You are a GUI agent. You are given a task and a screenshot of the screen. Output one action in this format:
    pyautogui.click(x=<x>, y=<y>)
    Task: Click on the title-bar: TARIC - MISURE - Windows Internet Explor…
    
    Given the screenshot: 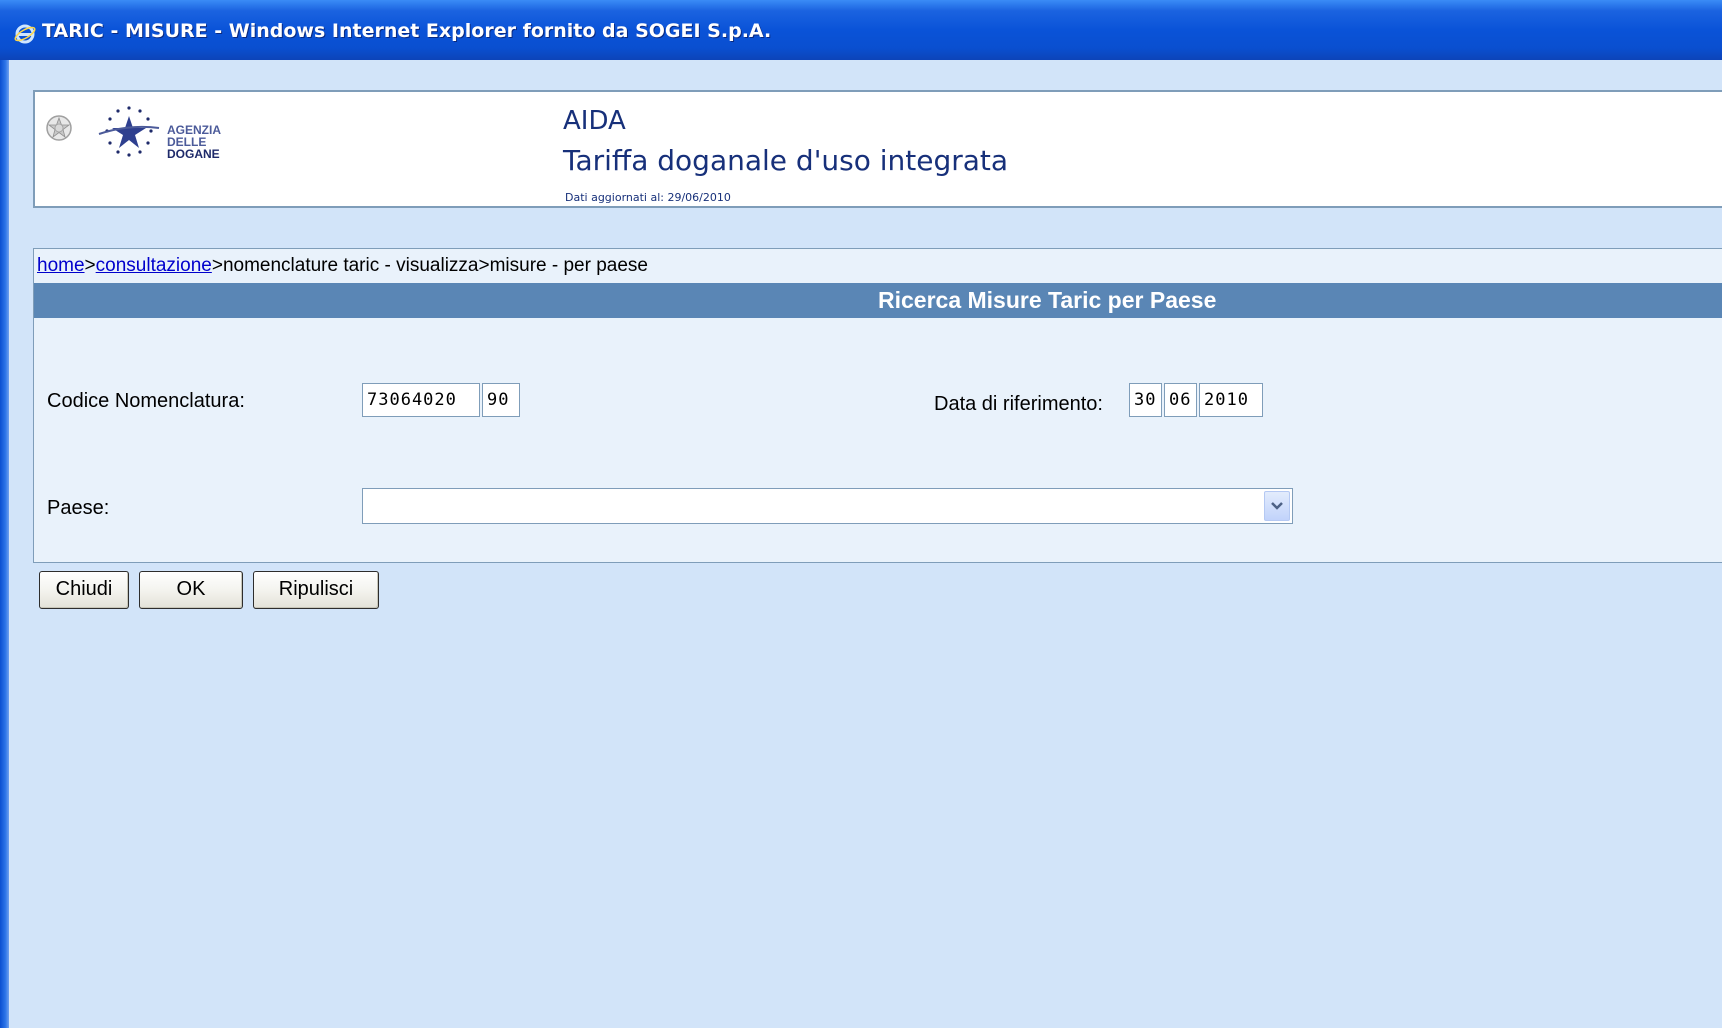 What is the action you would take?
    pyautogui.click(x=861, y=30)
    